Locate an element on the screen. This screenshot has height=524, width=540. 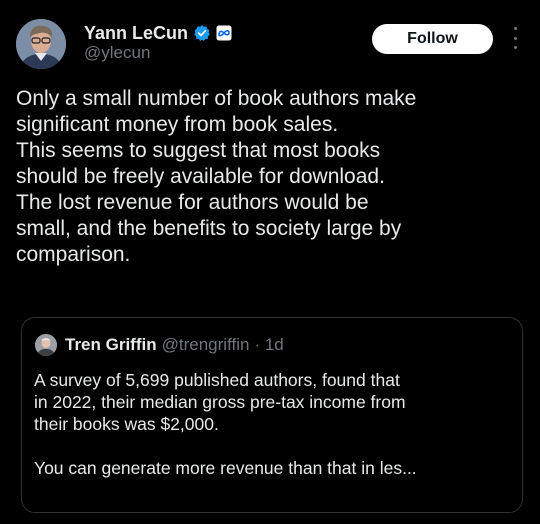
author-name-row: Yann LeCun is located at coordinates (158, 33).